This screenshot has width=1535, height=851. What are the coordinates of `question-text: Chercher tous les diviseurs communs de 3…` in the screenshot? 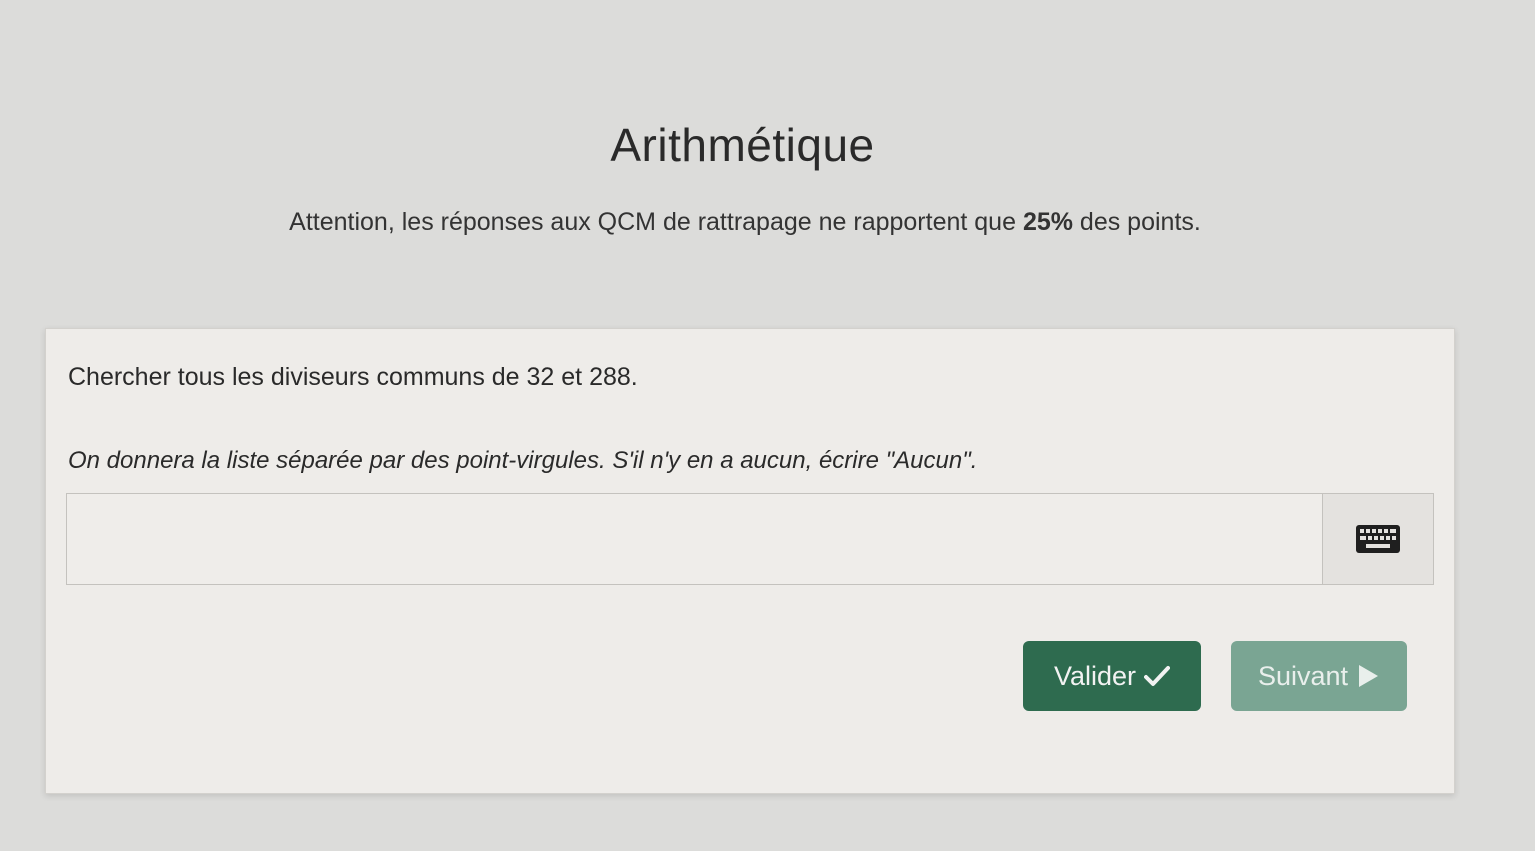 It's located at (353, 377).